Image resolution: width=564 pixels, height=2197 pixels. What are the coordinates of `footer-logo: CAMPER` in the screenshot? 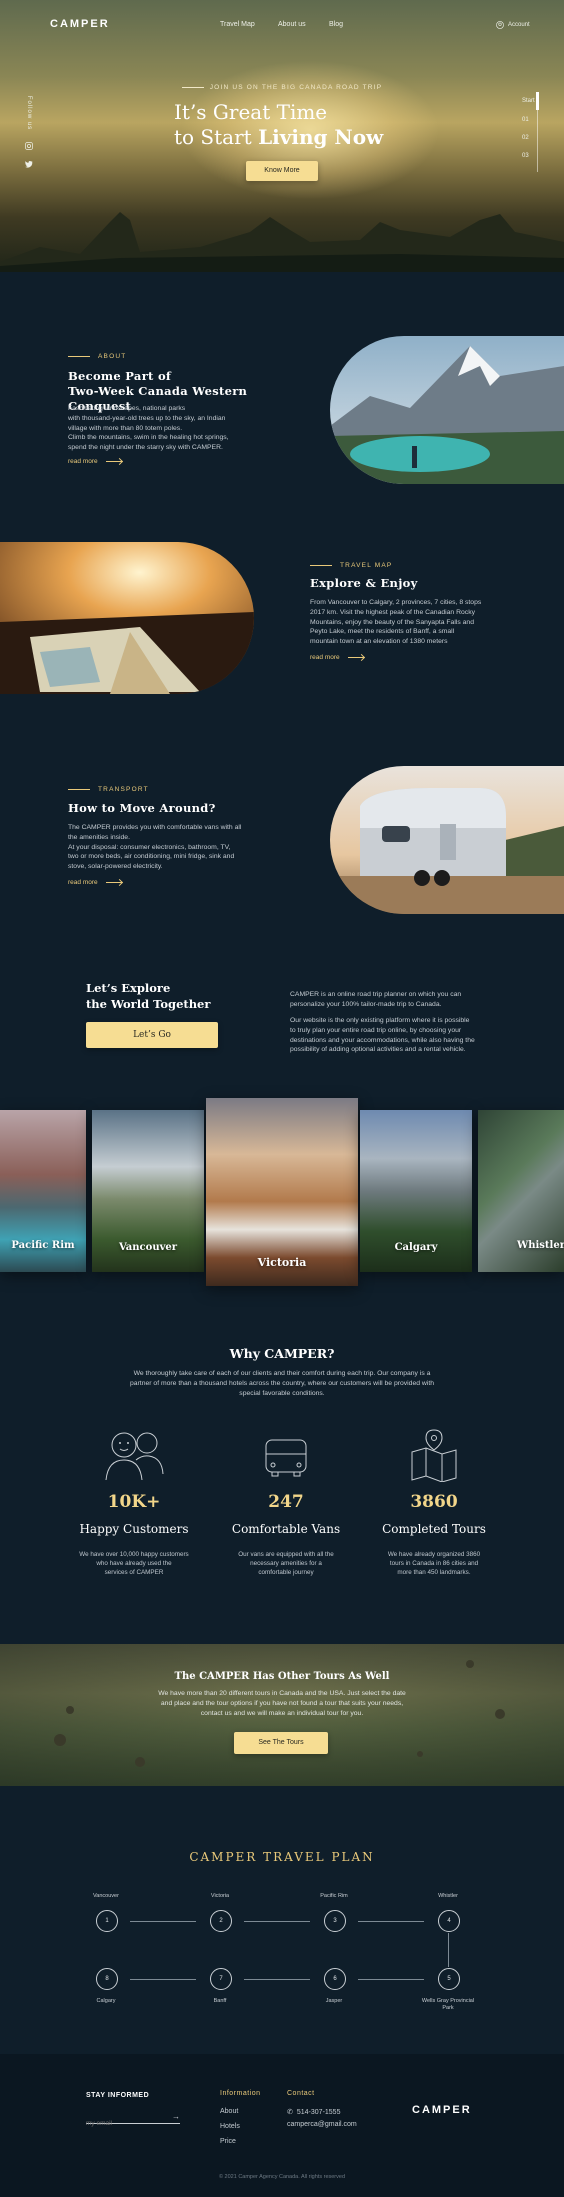 It's located at (442, 2110).